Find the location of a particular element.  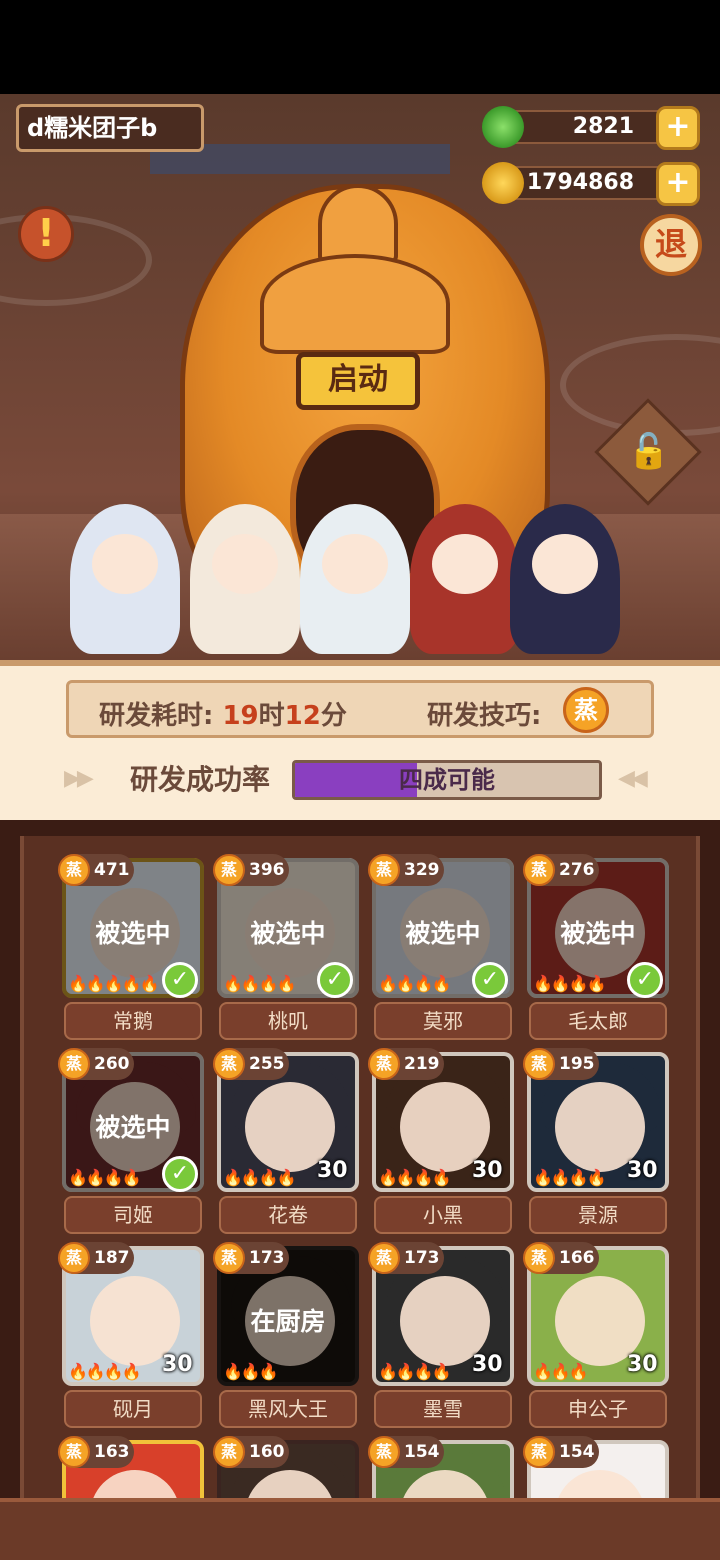

character-card: 蒸 173 在厨房 🔥🔥🔥 黑风大王 is located at coordinates (287, 1335).